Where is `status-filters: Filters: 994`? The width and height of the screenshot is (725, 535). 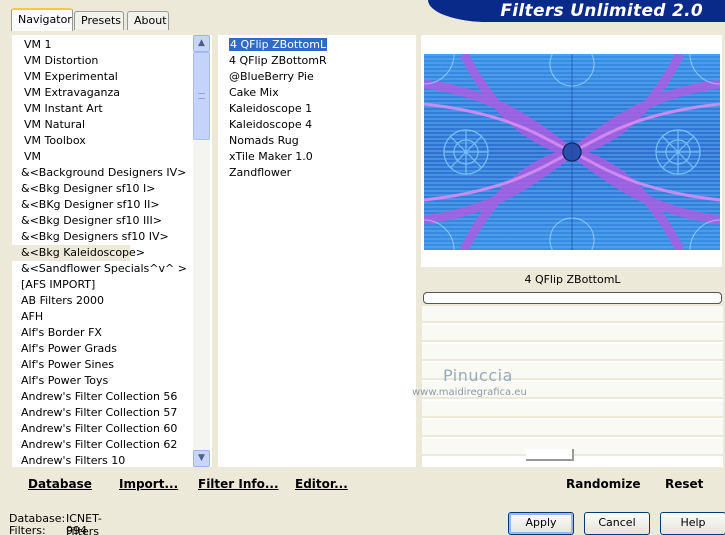
status-filters: Filters: 994 is located at coordinates (48, 529).